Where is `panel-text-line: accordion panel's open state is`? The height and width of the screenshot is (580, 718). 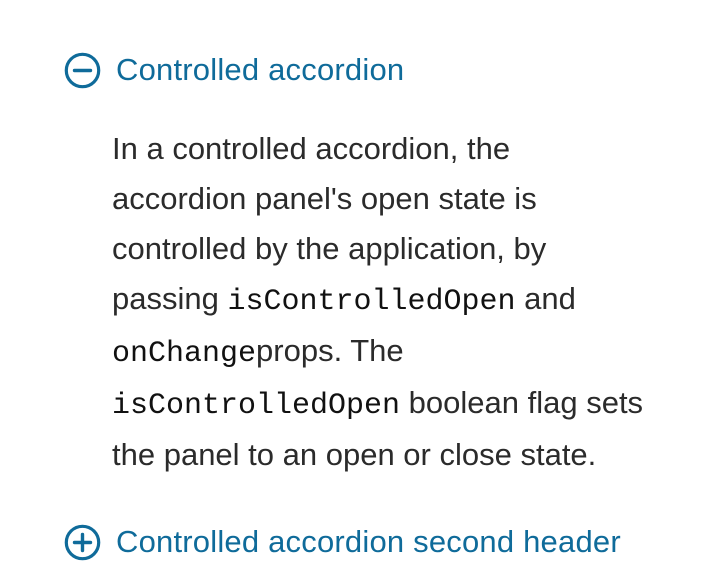 panel-text-line: accordion panel's open state is is located at coordinates (324, 198).